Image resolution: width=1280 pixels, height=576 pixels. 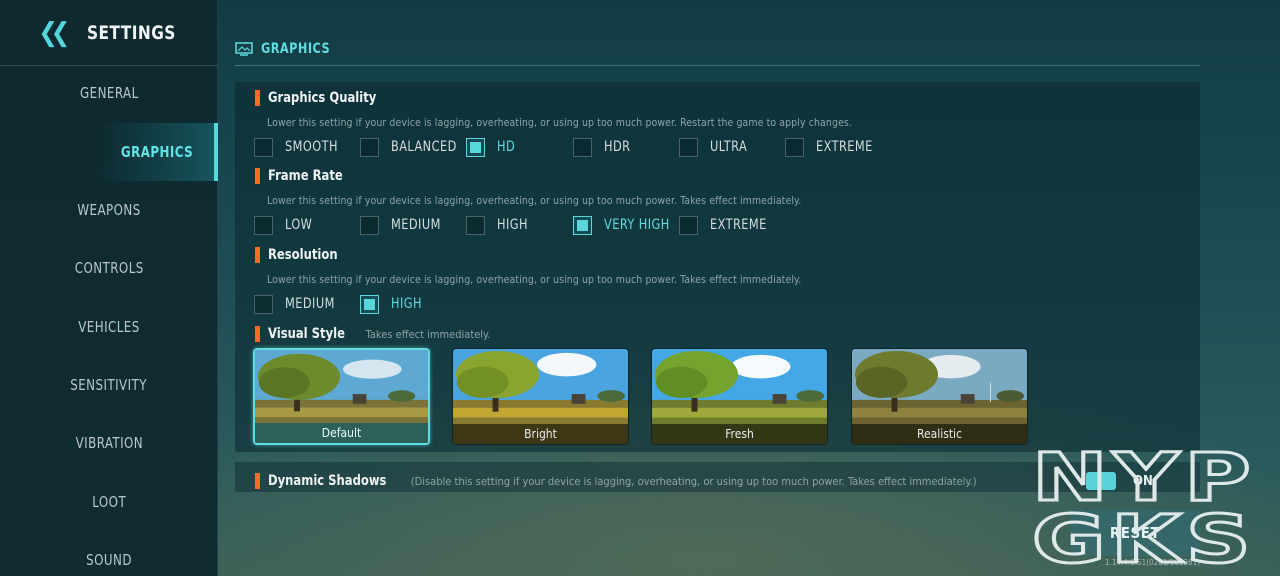 What do you see at coordinates (341, 396) in the screenshot?
I see `visual-style-default: Default` at bounding box center [341, 396].